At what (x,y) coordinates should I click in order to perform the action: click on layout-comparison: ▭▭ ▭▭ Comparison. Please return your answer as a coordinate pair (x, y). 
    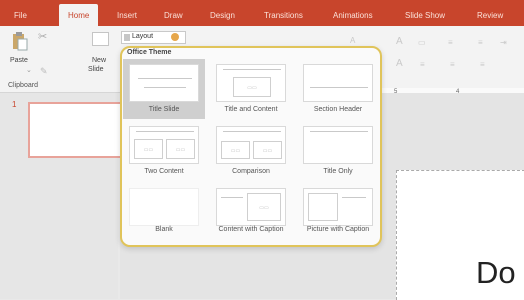
    Looking at the image, I should click on (251, 151).